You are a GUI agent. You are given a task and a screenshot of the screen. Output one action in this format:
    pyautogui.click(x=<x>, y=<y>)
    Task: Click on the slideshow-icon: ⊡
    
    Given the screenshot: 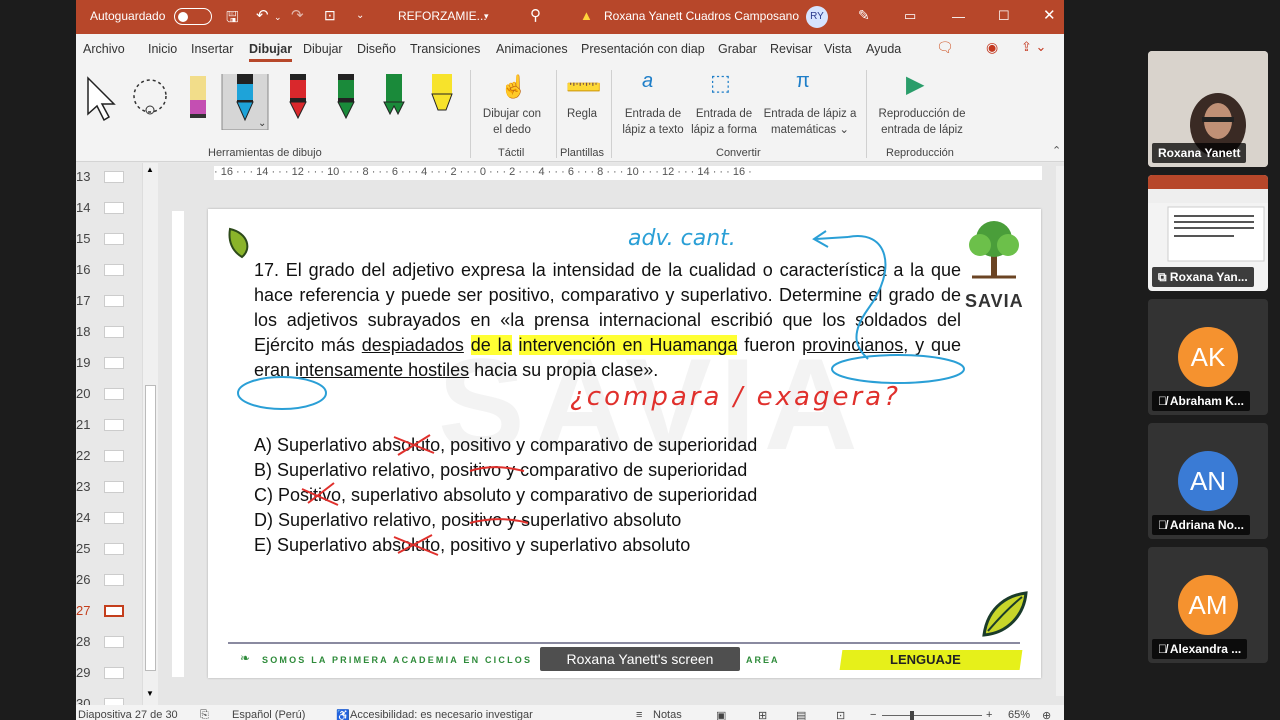 What is the action you would take?
    pyautogui.click(x=840, y=714)
    